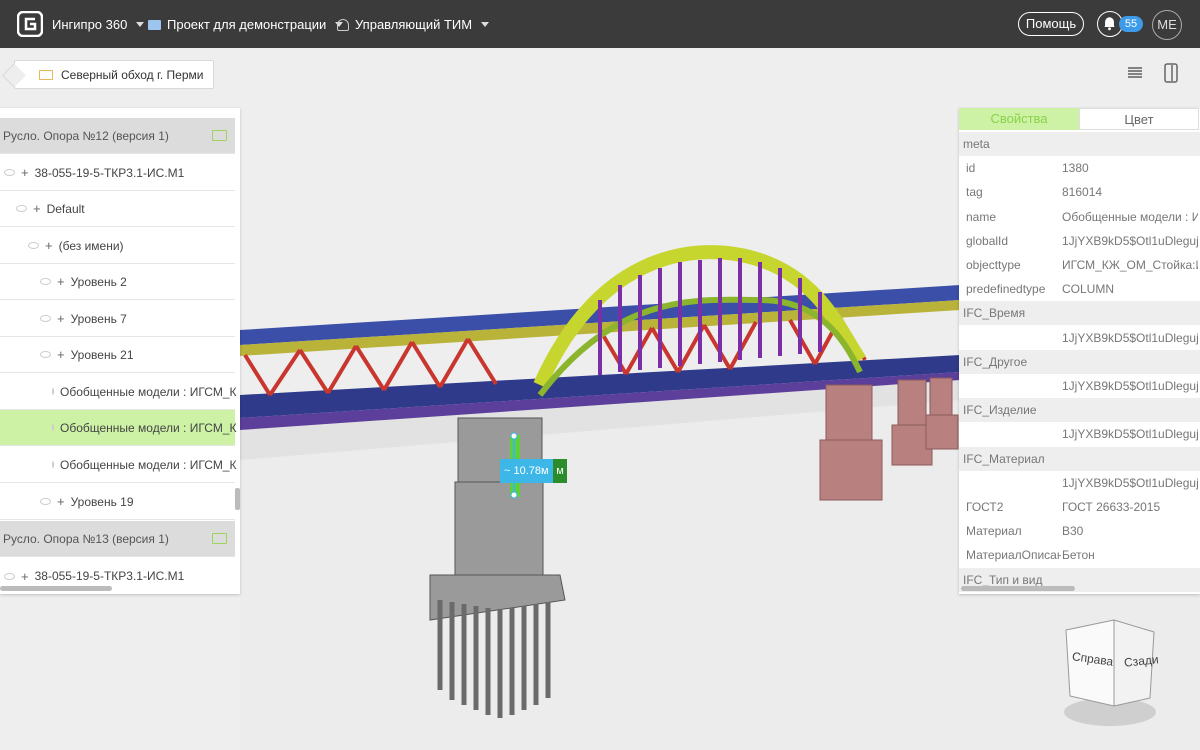 The height and width of the screenshot is (750, 1200). I want to click on property-row: id 1380, so click(1079, 168).